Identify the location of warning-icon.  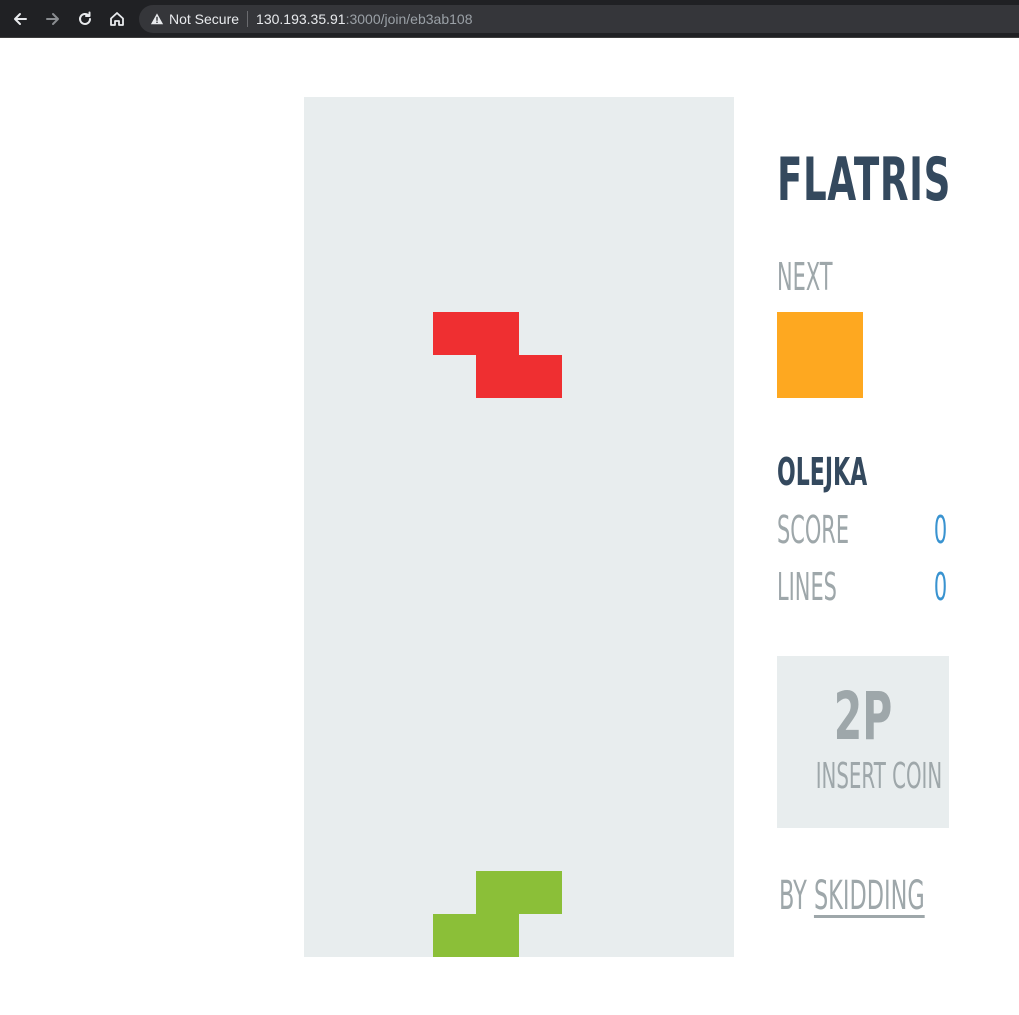
(157, 19).